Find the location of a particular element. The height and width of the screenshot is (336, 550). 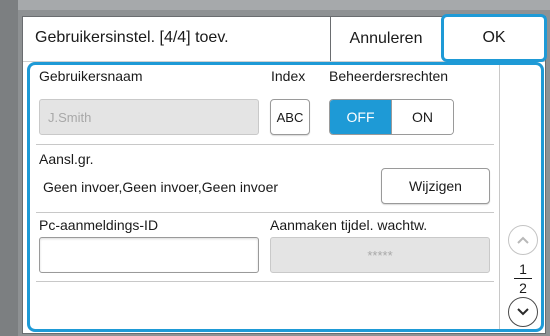

scroll-column-divider is located at coordinates (499, 197).